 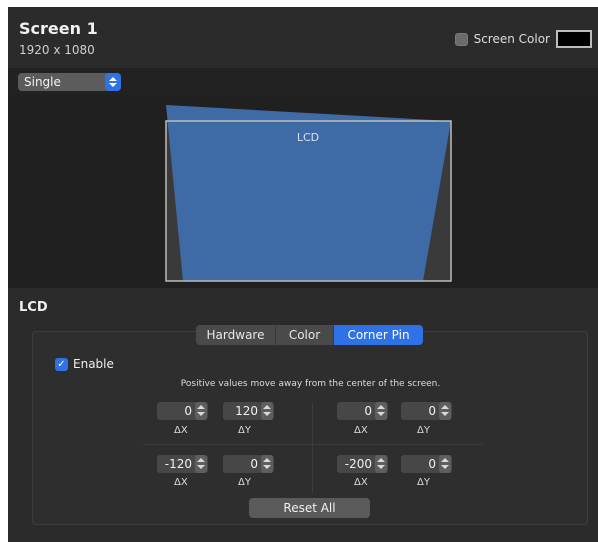 I want to click on screen-color-swatch, so click(x=574, y=39).